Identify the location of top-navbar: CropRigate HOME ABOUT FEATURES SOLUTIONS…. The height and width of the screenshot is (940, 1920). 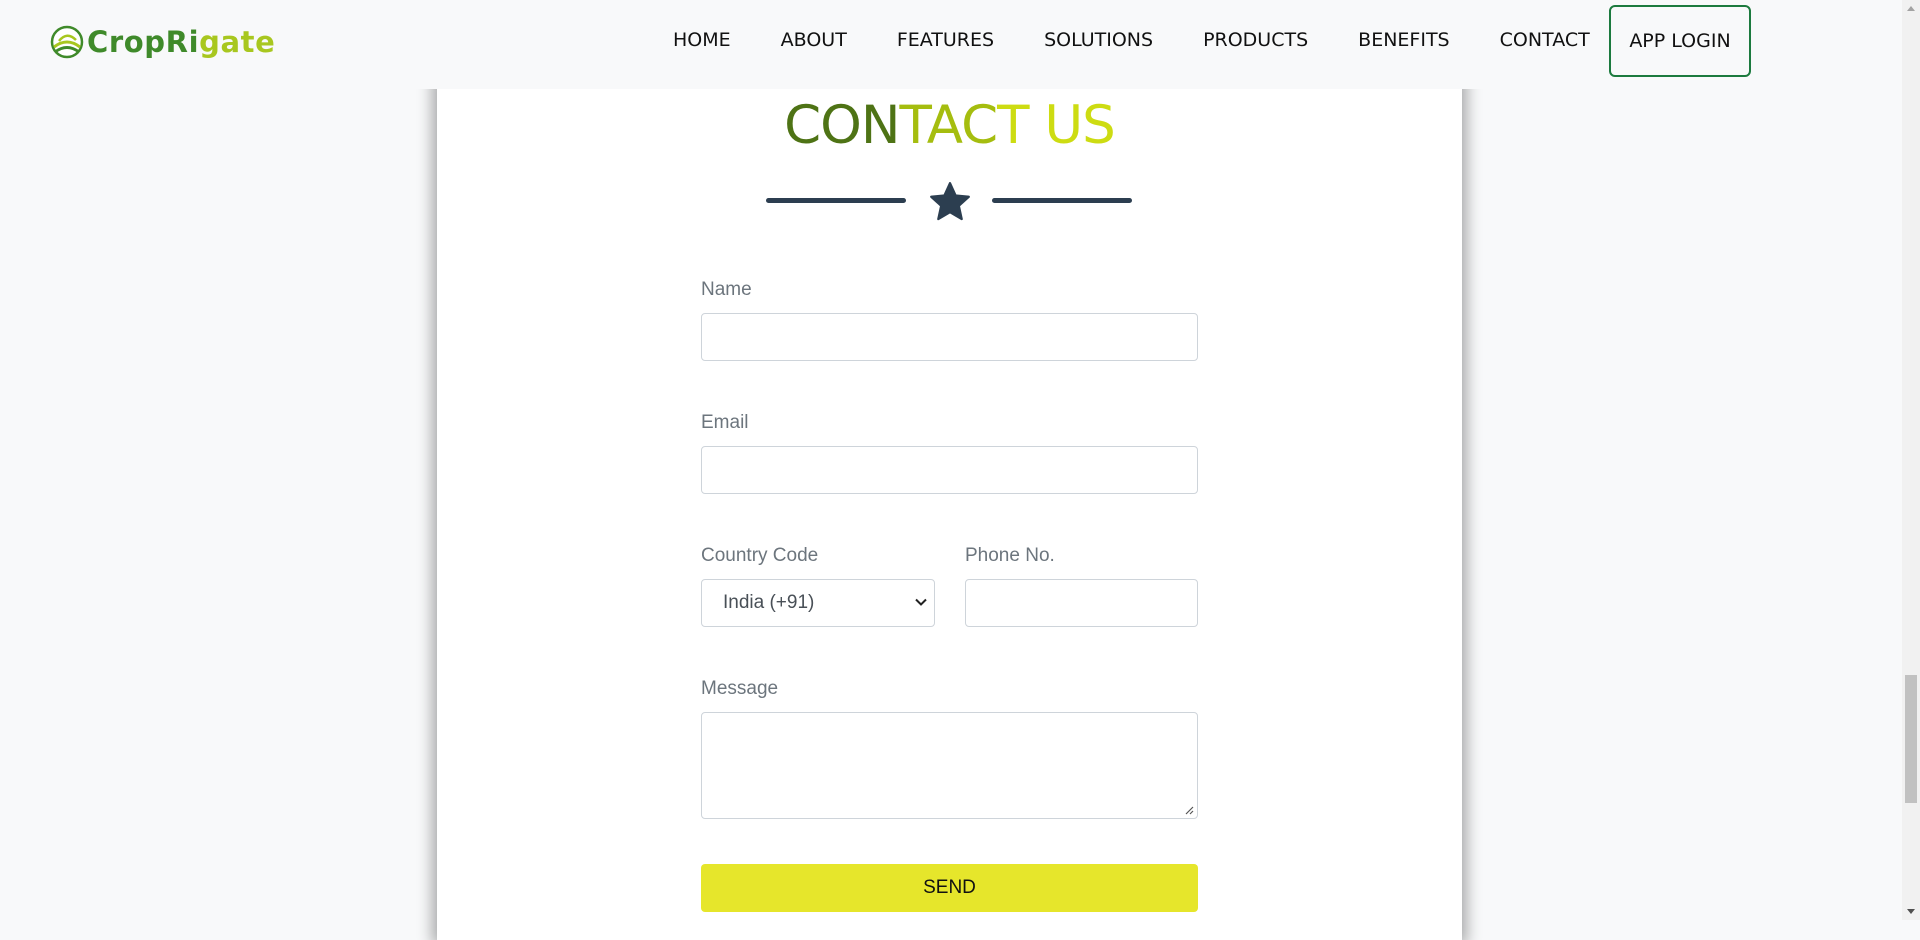
(951, 44).